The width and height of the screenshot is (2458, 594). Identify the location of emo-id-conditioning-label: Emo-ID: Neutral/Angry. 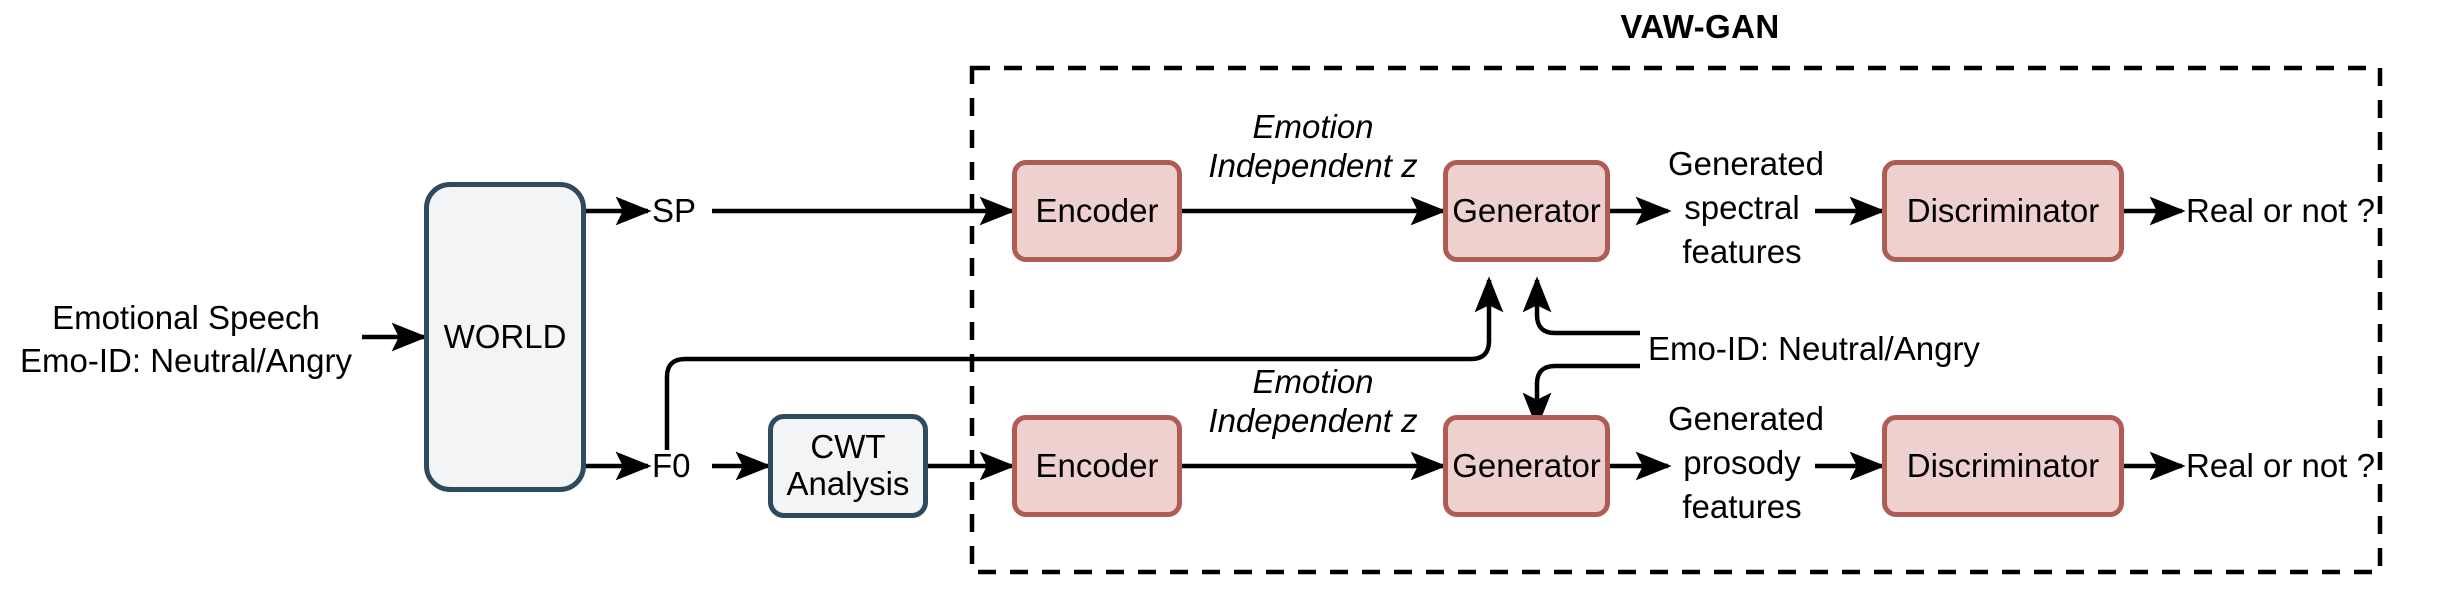
(1814, 348).